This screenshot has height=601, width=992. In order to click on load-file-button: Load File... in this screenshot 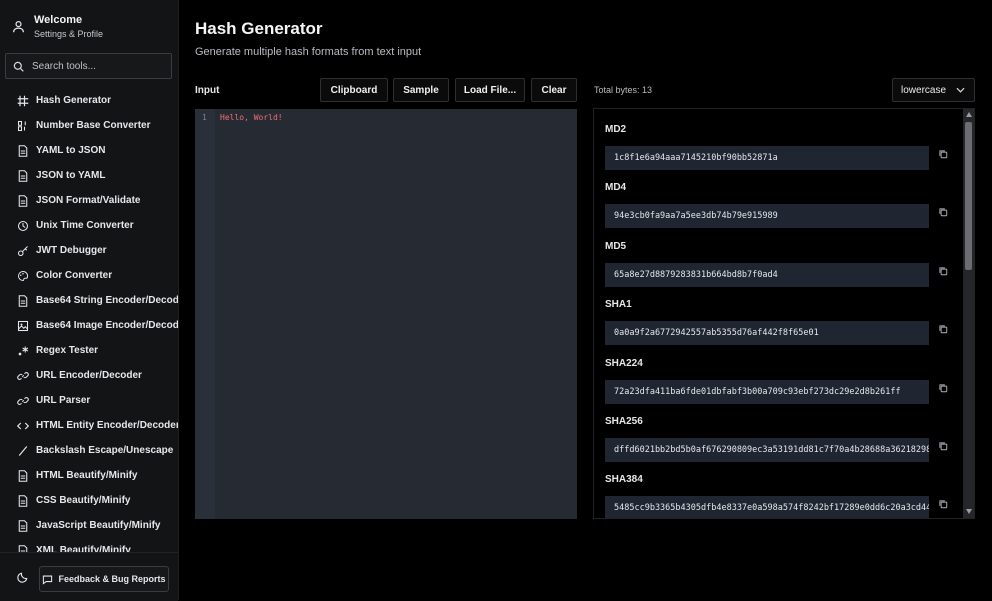, I will do `click(490, 90)`.